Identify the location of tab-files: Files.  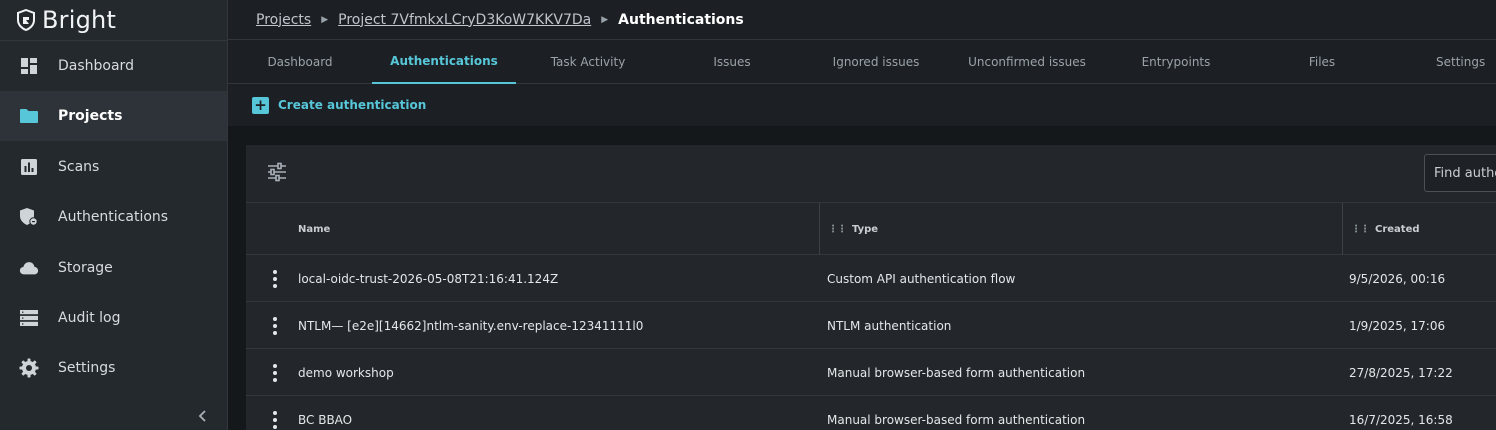
(1322, 62).